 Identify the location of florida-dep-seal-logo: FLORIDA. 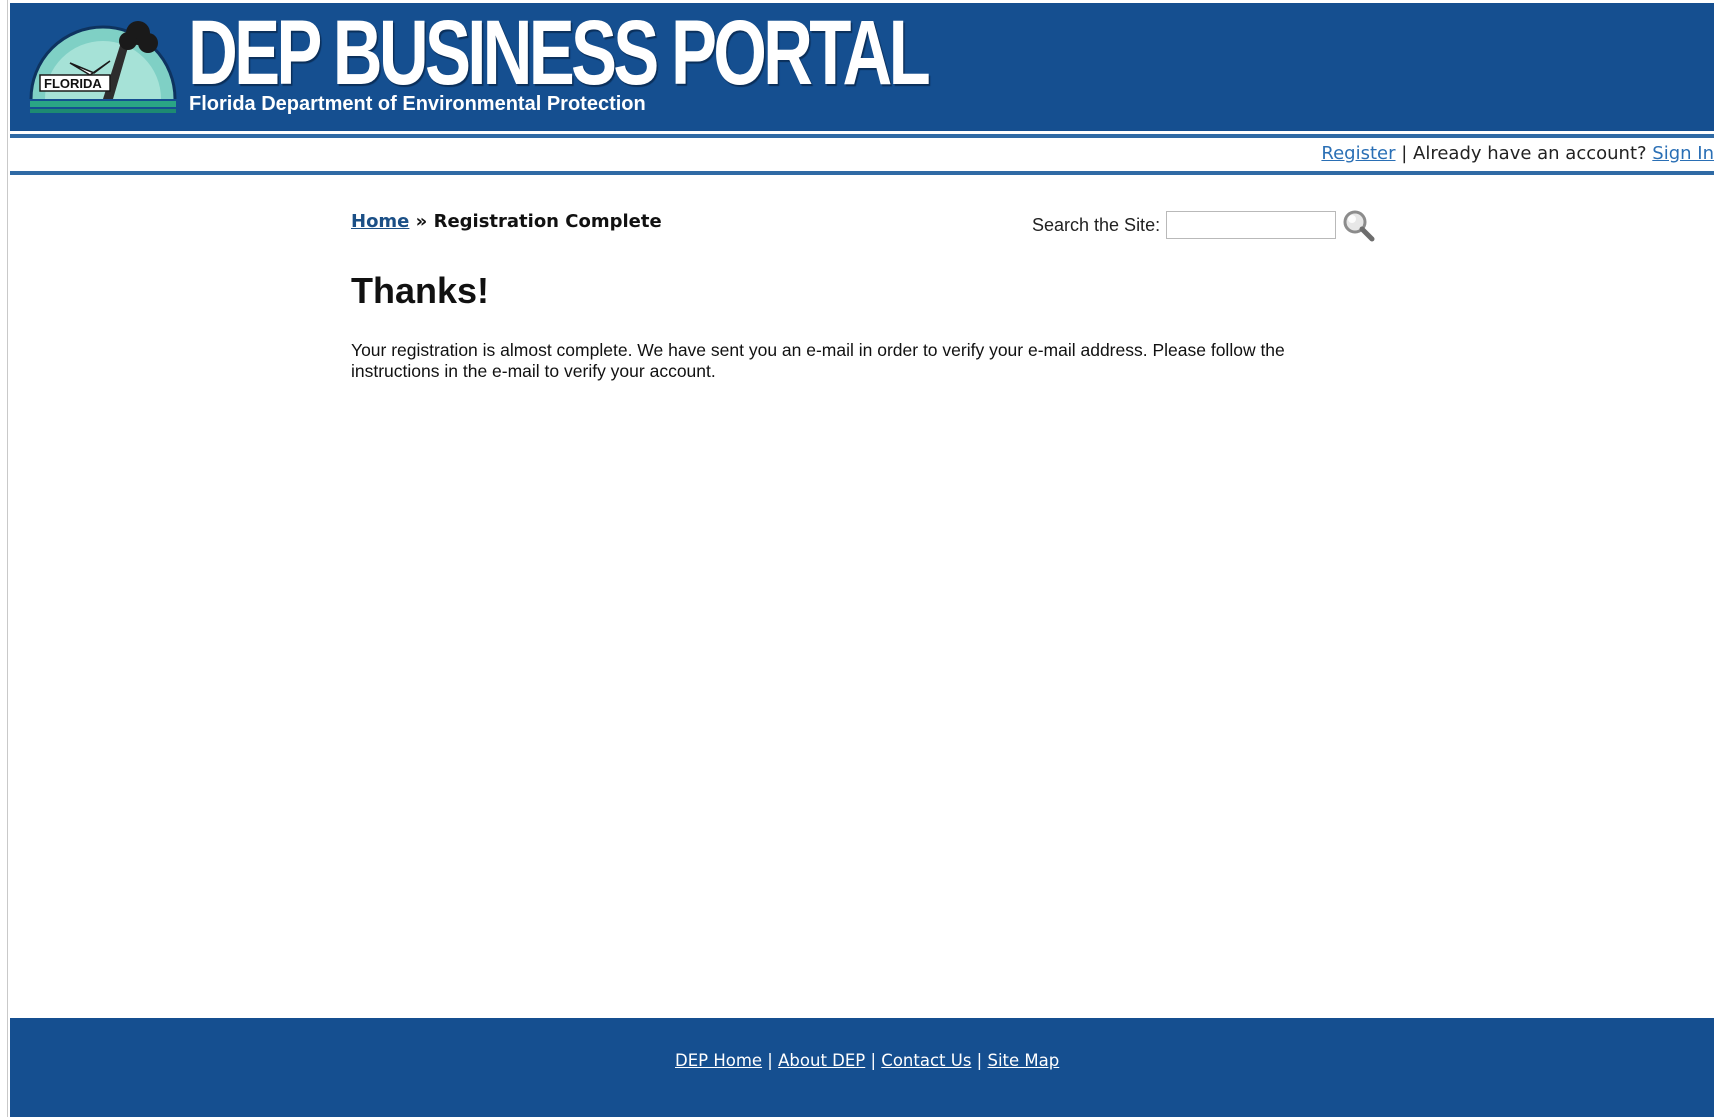
(103, 66).